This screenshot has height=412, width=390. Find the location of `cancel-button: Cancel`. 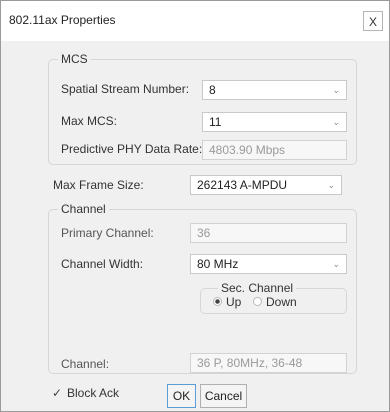

cancel-button: Cancel is located at coordinates (223, 396).